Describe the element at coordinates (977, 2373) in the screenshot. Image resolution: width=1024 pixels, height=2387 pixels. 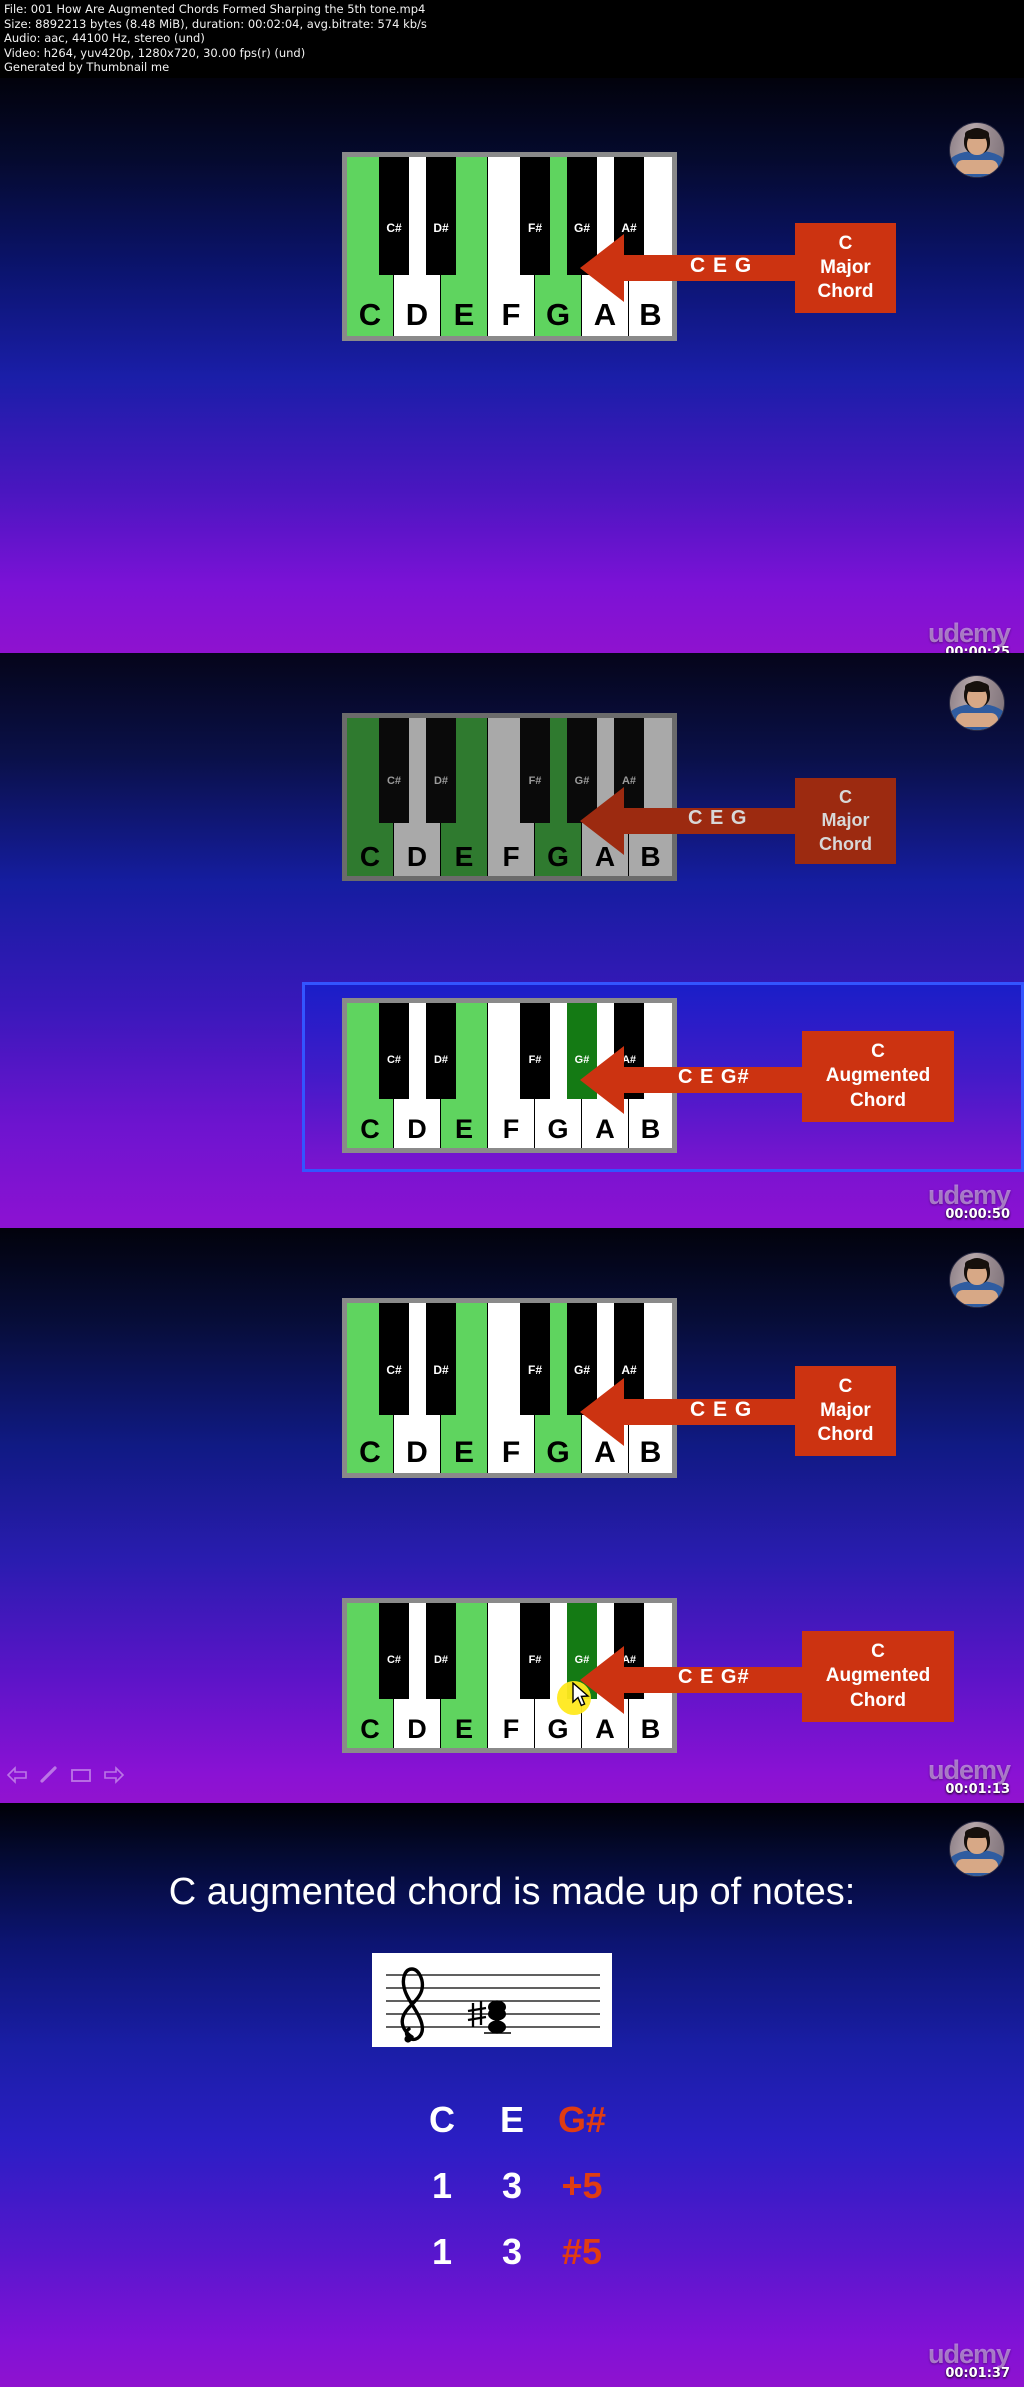
I see `timestamp: 00:01:37` at that location.